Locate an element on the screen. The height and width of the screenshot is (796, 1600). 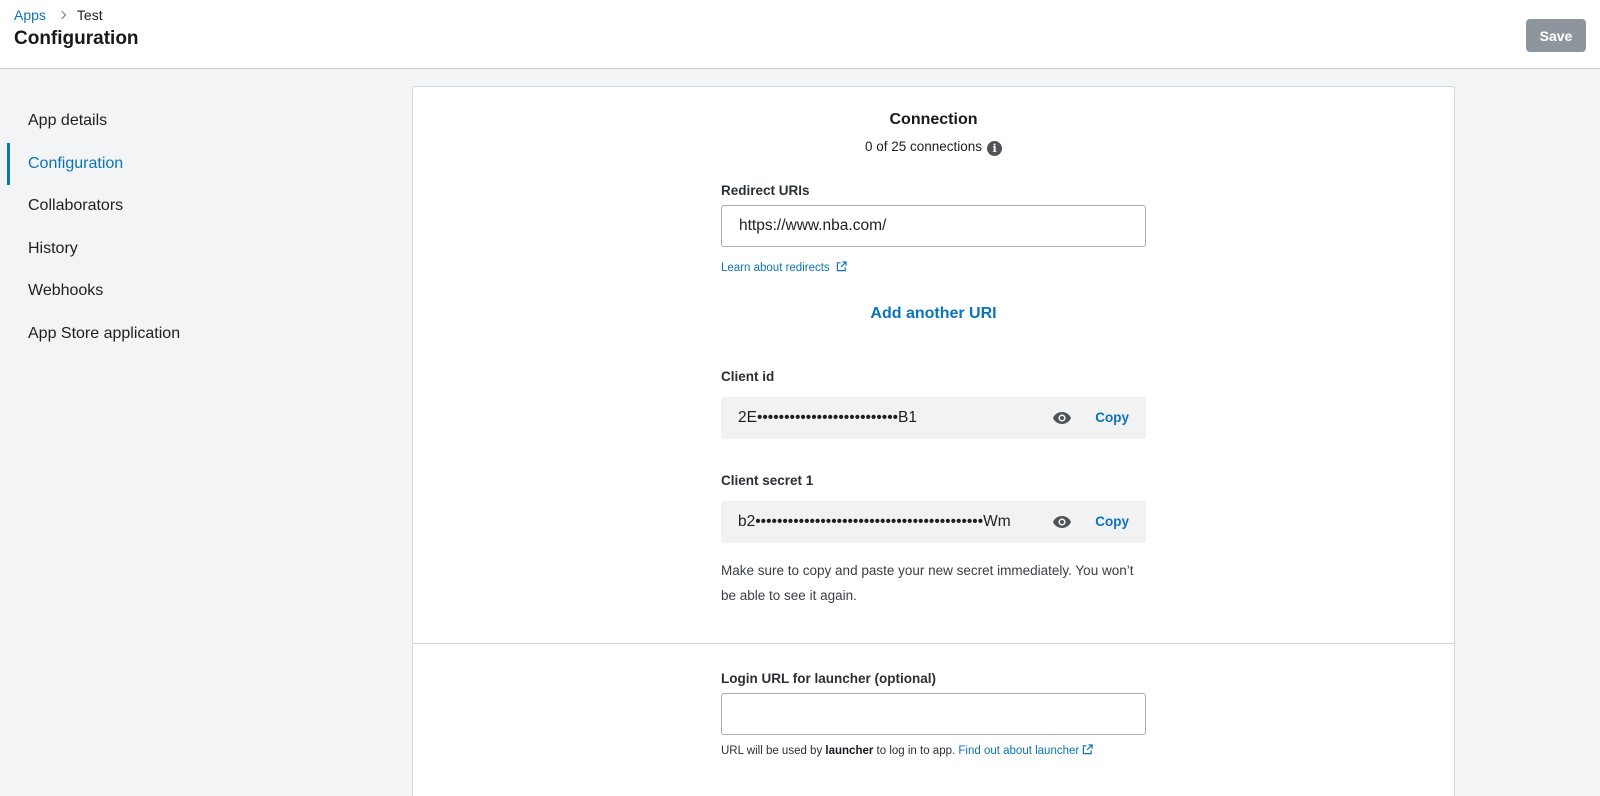
sidebar-item-app-details: App details is located at coordinates (150, 121).